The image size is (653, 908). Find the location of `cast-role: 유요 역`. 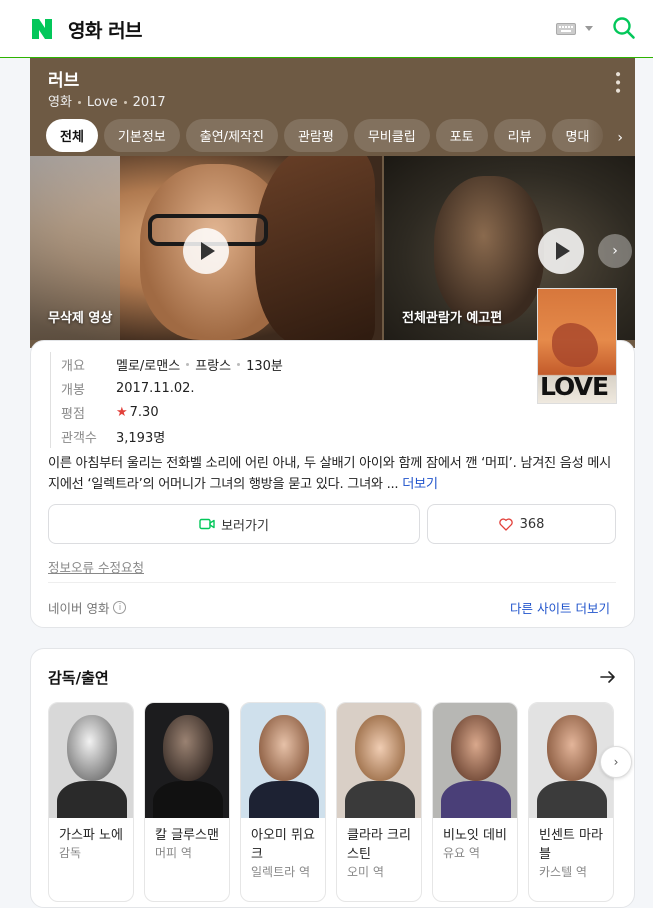

cast-role: 유요 역 is located at coordinates (461, 853).